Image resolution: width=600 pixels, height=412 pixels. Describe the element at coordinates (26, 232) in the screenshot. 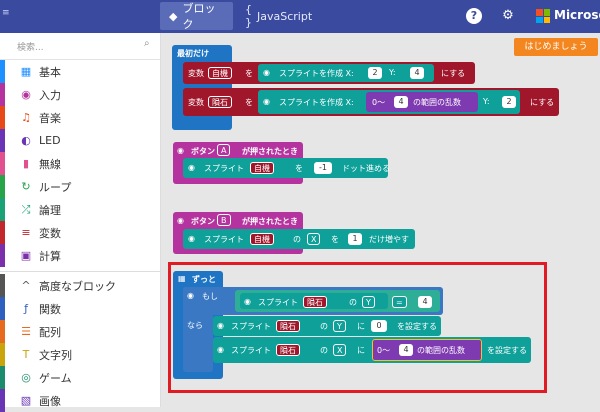

I see `list-icon: ≡` at that location.